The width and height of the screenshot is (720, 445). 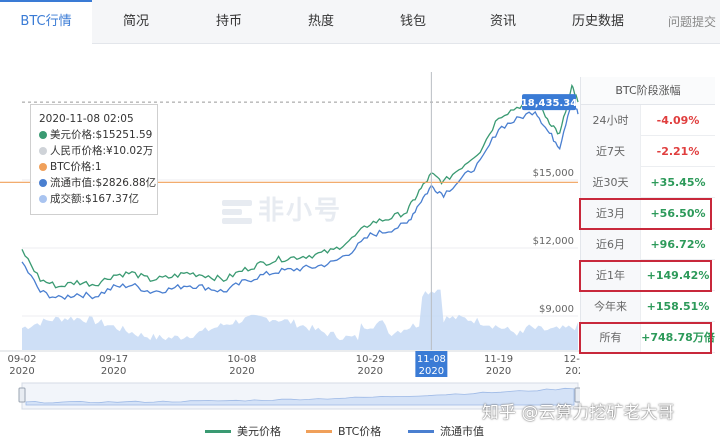 What do you see at coordinates (22, 395) in the screenshot?
I see `navigator-handle-left` at bounding box center [22, 395].